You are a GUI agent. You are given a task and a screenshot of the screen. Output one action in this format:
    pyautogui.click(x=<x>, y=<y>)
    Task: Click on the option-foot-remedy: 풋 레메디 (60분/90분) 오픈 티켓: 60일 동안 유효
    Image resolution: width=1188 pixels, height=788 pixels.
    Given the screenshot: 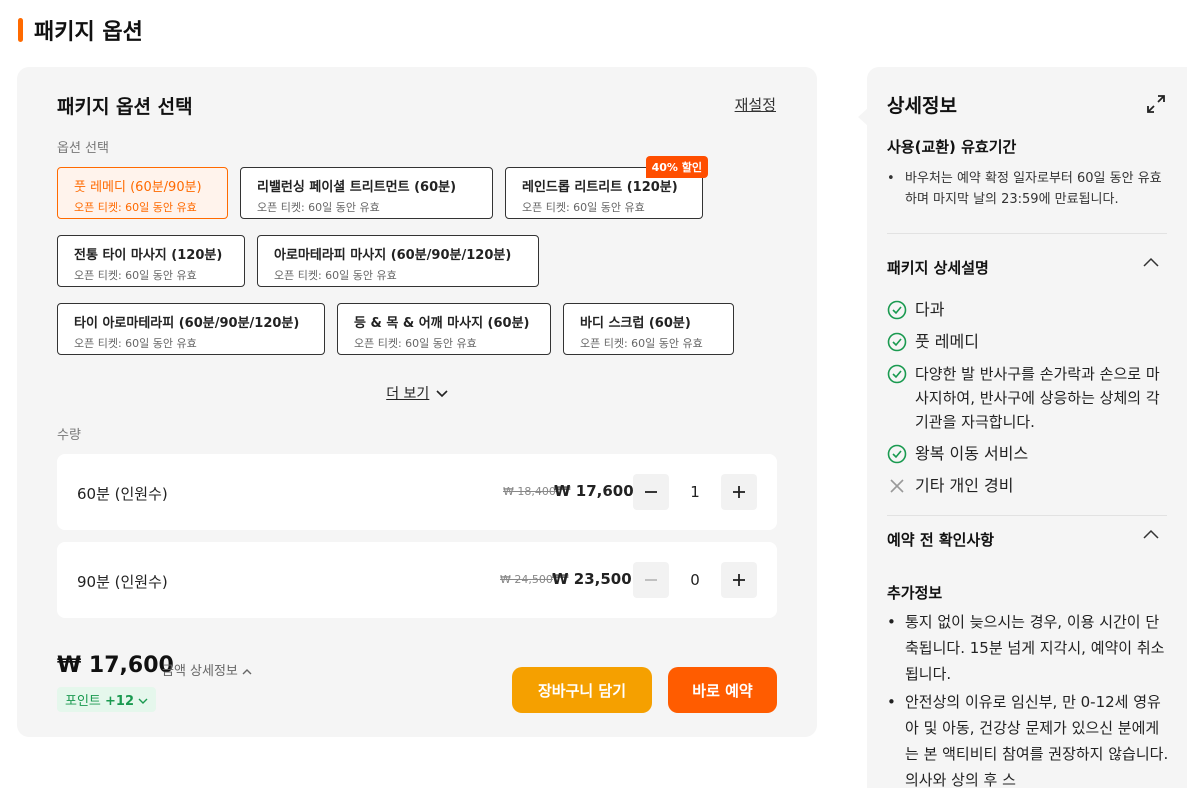 What is the action you would take?
    pyautogui.click(x=142, y=193)
    